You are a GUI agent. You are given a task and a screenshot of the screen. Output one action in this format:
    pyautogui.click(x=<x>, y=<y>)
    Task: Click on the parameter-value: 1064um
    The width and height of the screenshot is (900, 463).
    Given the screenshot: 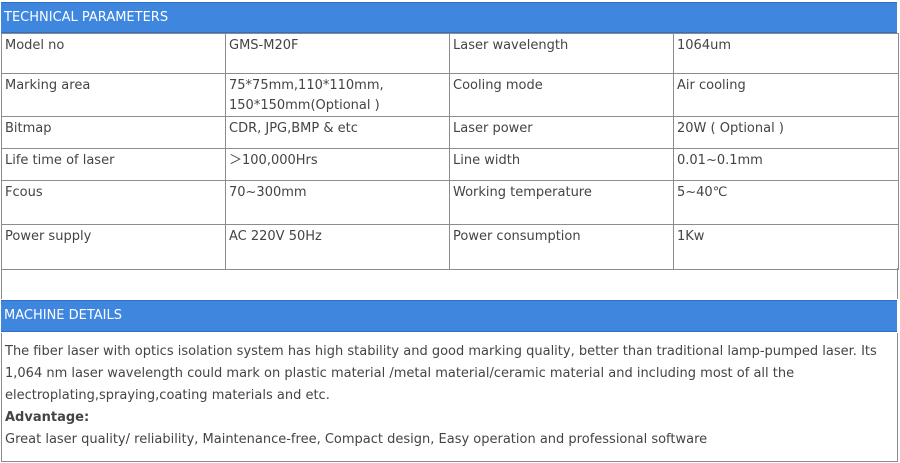 What is the action you would take?
    pyautogui.click(x=786, y=53)
    